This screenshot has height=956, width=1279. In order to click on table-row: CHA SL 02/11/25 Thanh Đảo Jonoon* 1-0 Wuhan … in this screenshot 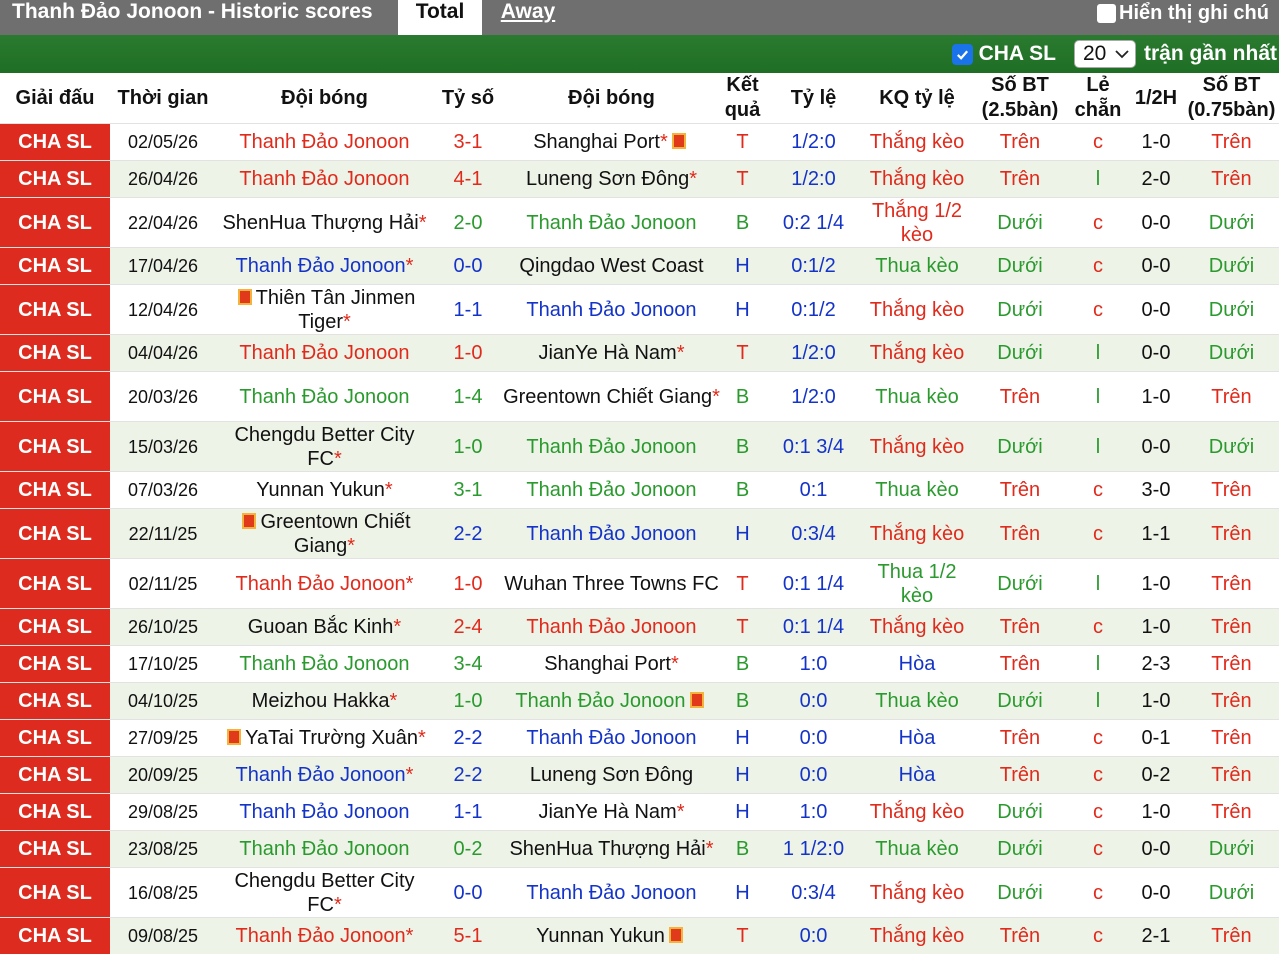, I will do `click(639, 583)`.